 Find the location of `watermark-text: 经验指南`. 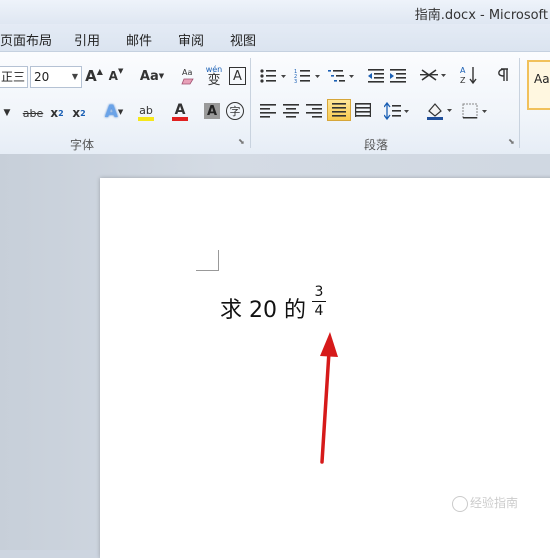

watermark-text: 经验指南 is located at coordinates (494, 503).